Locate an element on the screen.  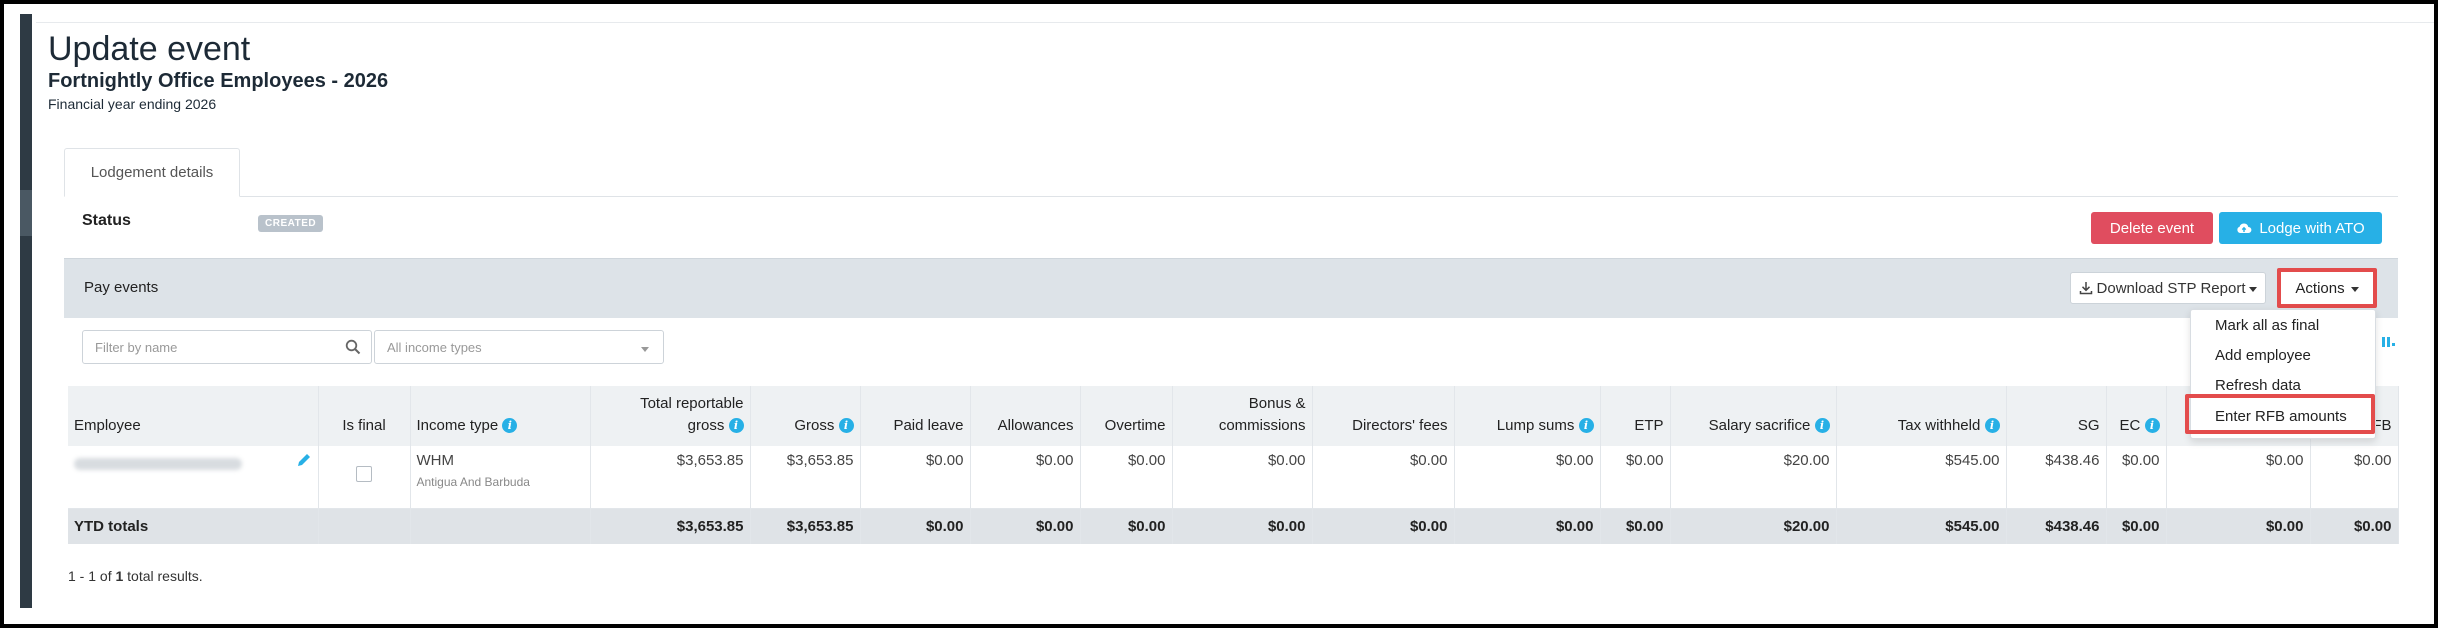
col-income-type-label: Income type is located at coordinates (457, 425).